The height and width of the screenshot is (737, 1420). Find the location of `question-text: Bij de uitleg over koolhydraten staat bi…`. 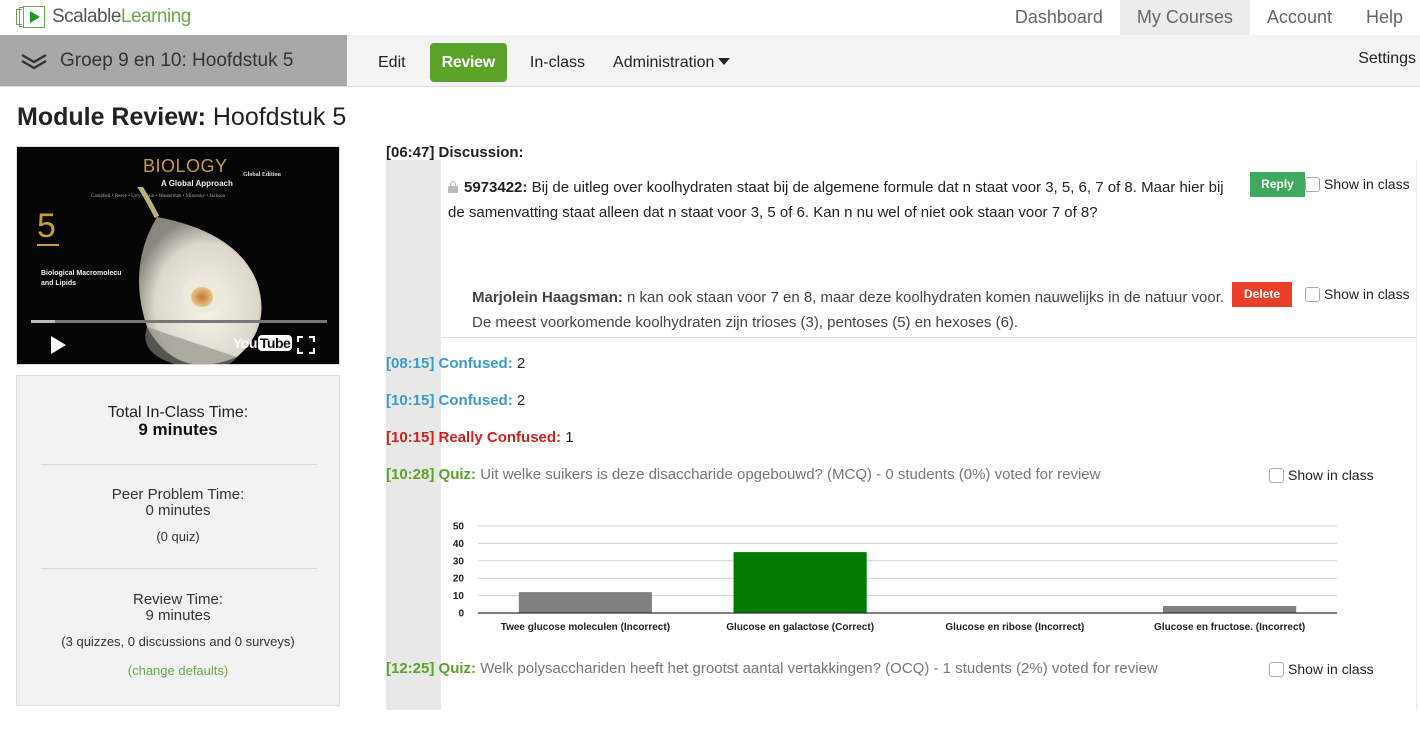

question-text: Bij de uitleg over koolhydraten staat bi… is located at coordinates (836, 200).